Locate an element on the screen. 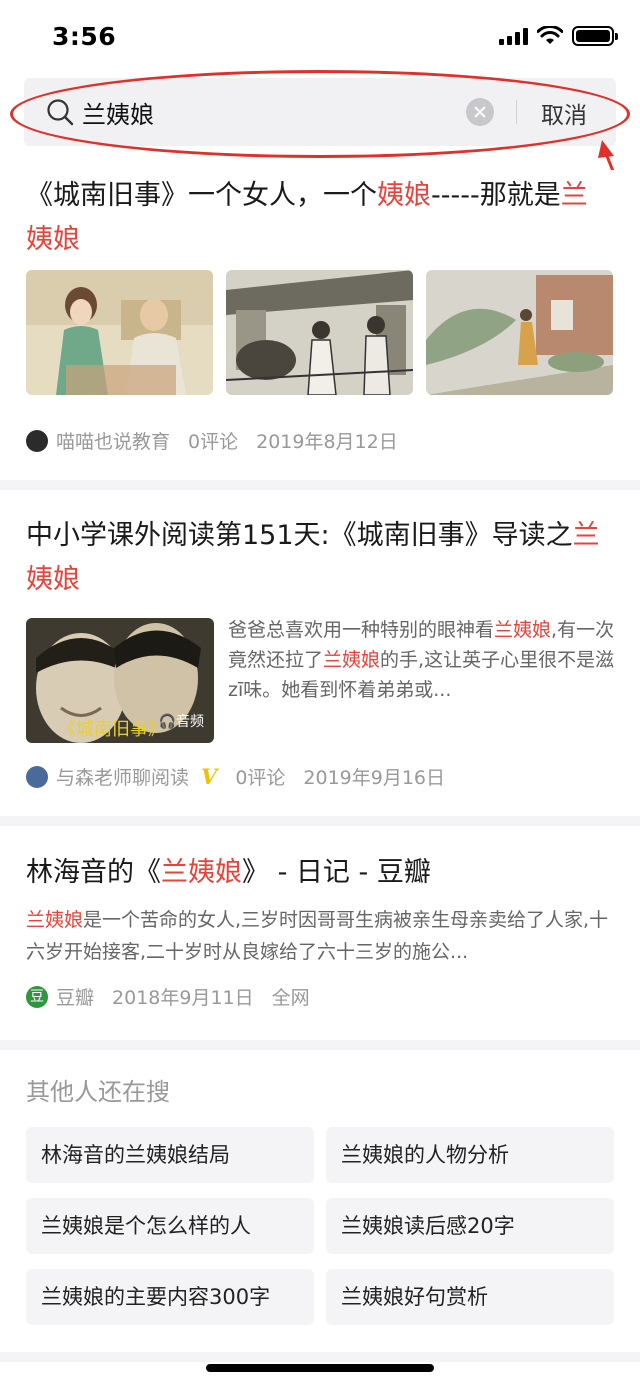  result-meta: 喵喵也说教育 0评论 2019年8月12日 is located at coordinates (221, 440).